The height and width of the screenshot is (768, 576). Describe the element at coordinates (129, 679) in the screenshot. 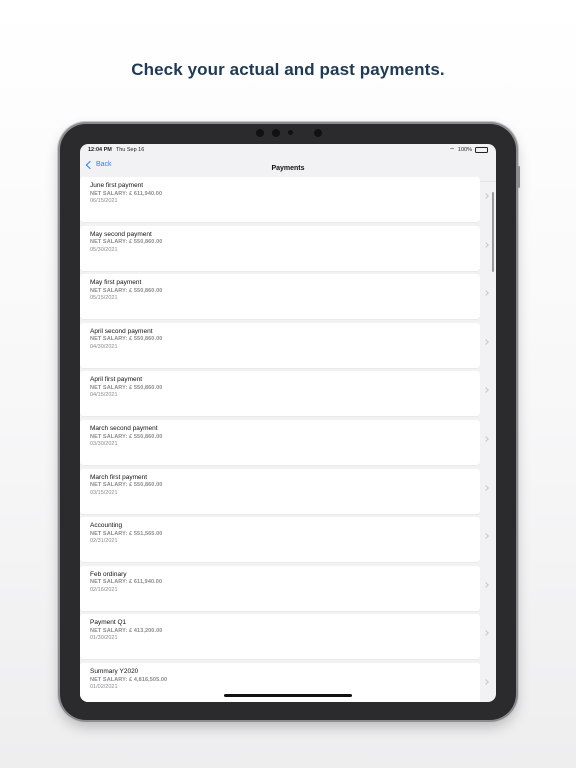

I see `payment-net-salary: NET SALARY: £ 4,816,505.00` at that location.